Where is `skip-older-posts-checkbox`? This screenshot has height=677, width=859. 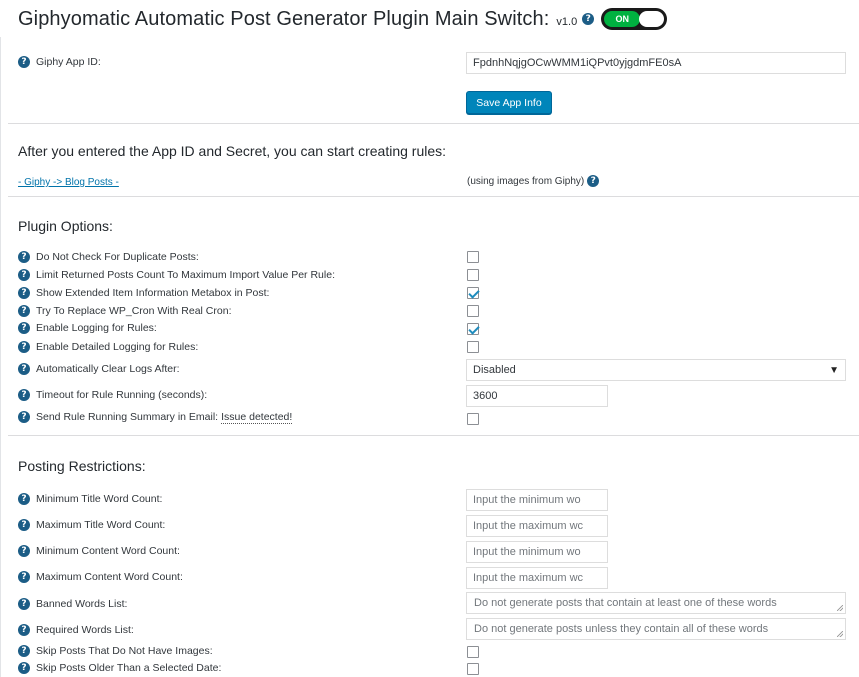 skip-older-posts-checkbox is located at coordinates (473, 669).